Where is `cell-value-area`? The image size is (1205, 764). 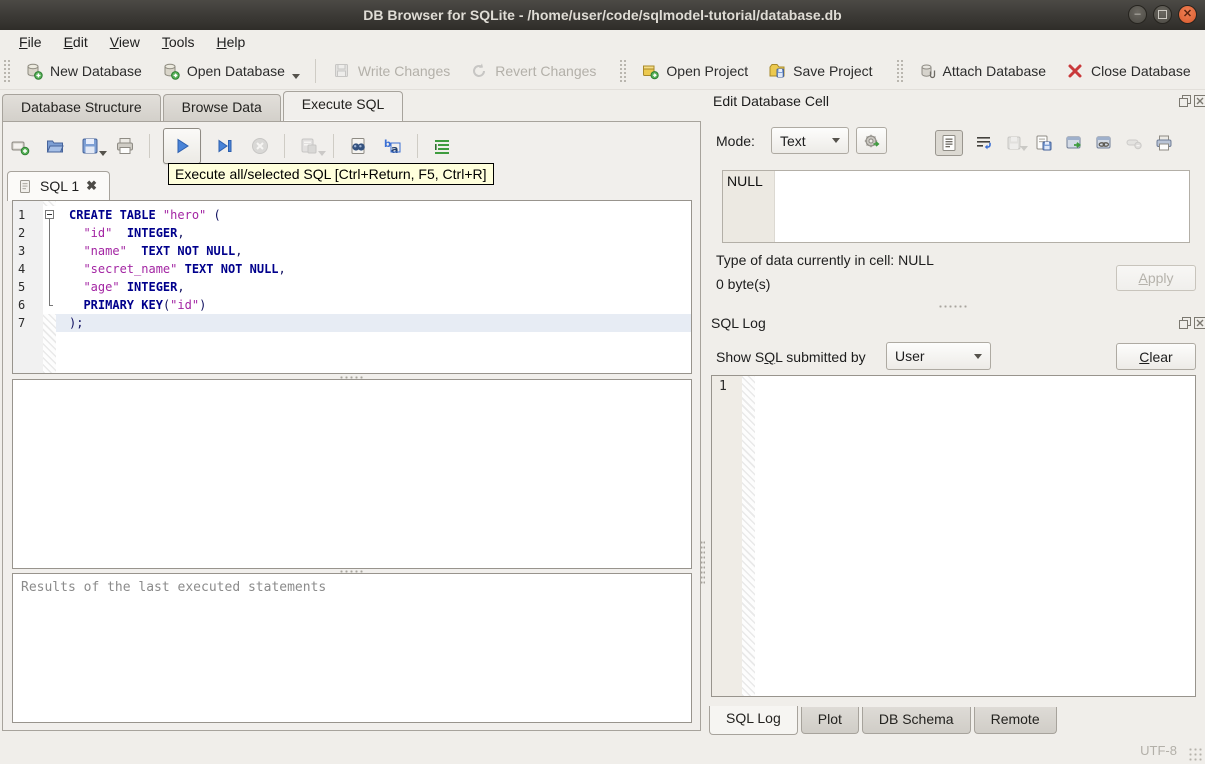
cell-value-area is located at coordinates (982, 206).